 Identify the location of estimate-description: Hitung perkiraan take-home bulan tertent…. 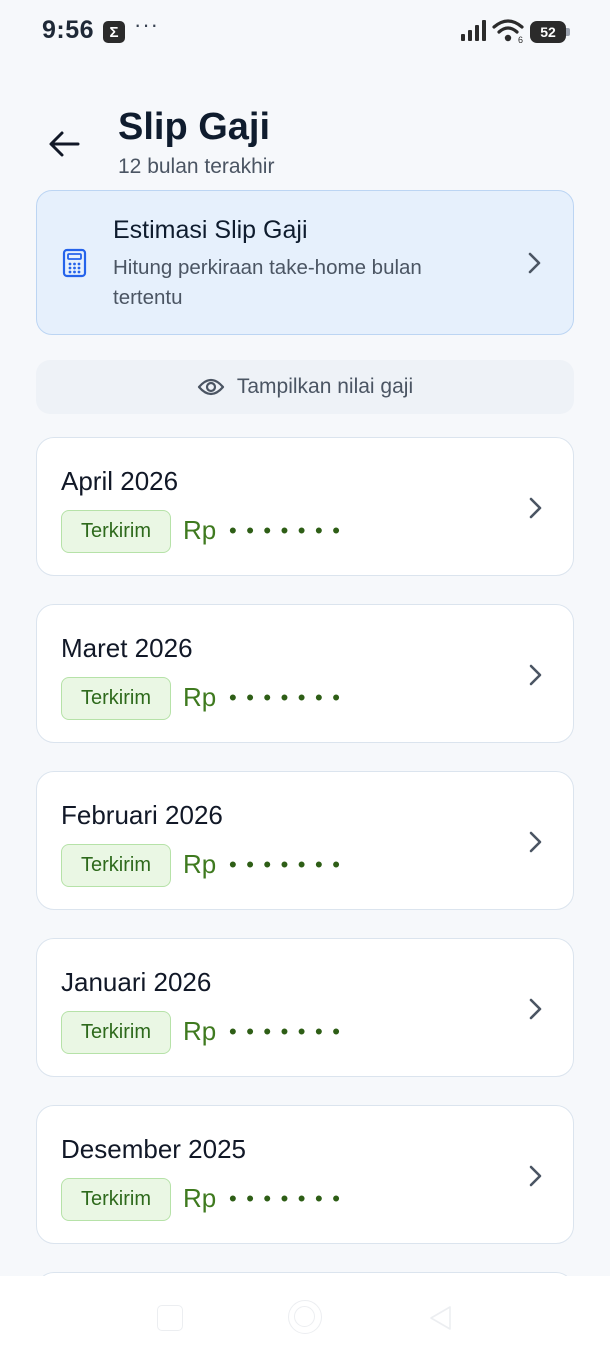
(267, 282).